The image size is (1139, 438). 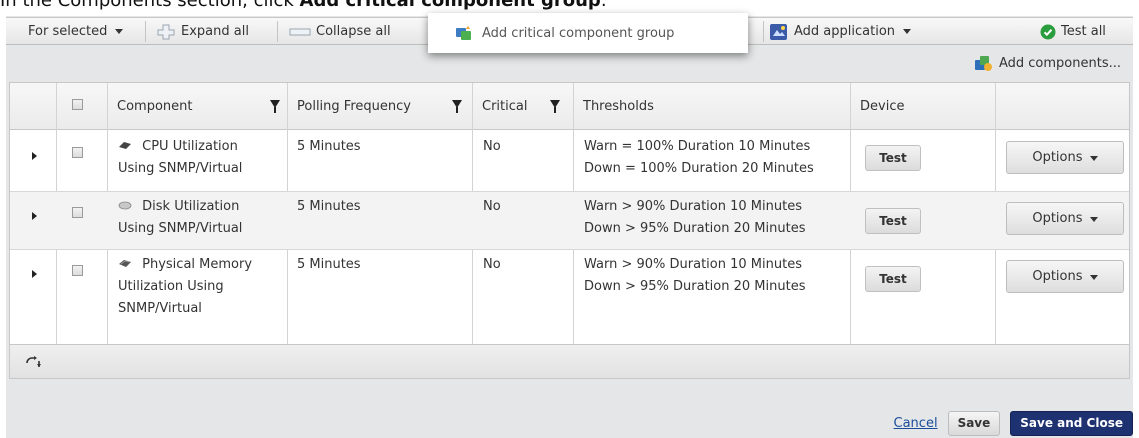 I want to click on add-critical-component-group-button: Add critical component group, so click(x=588, y=33).